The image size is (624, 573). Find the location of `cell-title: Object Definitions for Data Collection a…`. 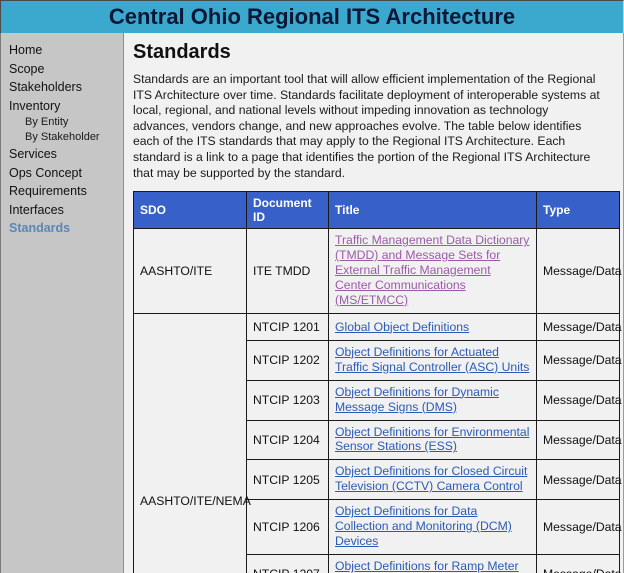

cell-title: Object Definitions for Data Collection a… is located at coordinates (432, 527).